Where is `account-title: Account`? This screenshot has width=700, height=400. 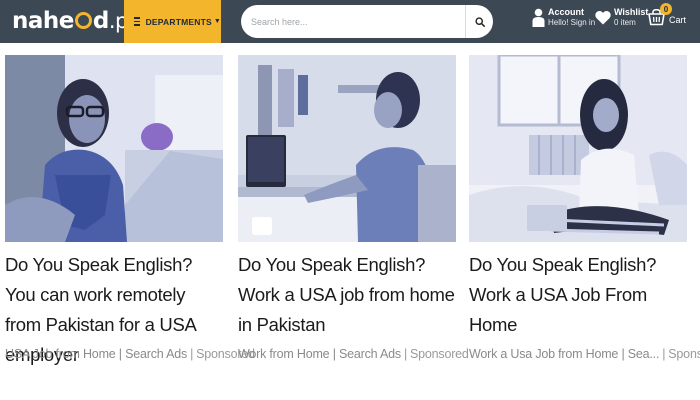
account-title: Account is located at coordinates (566, 12).